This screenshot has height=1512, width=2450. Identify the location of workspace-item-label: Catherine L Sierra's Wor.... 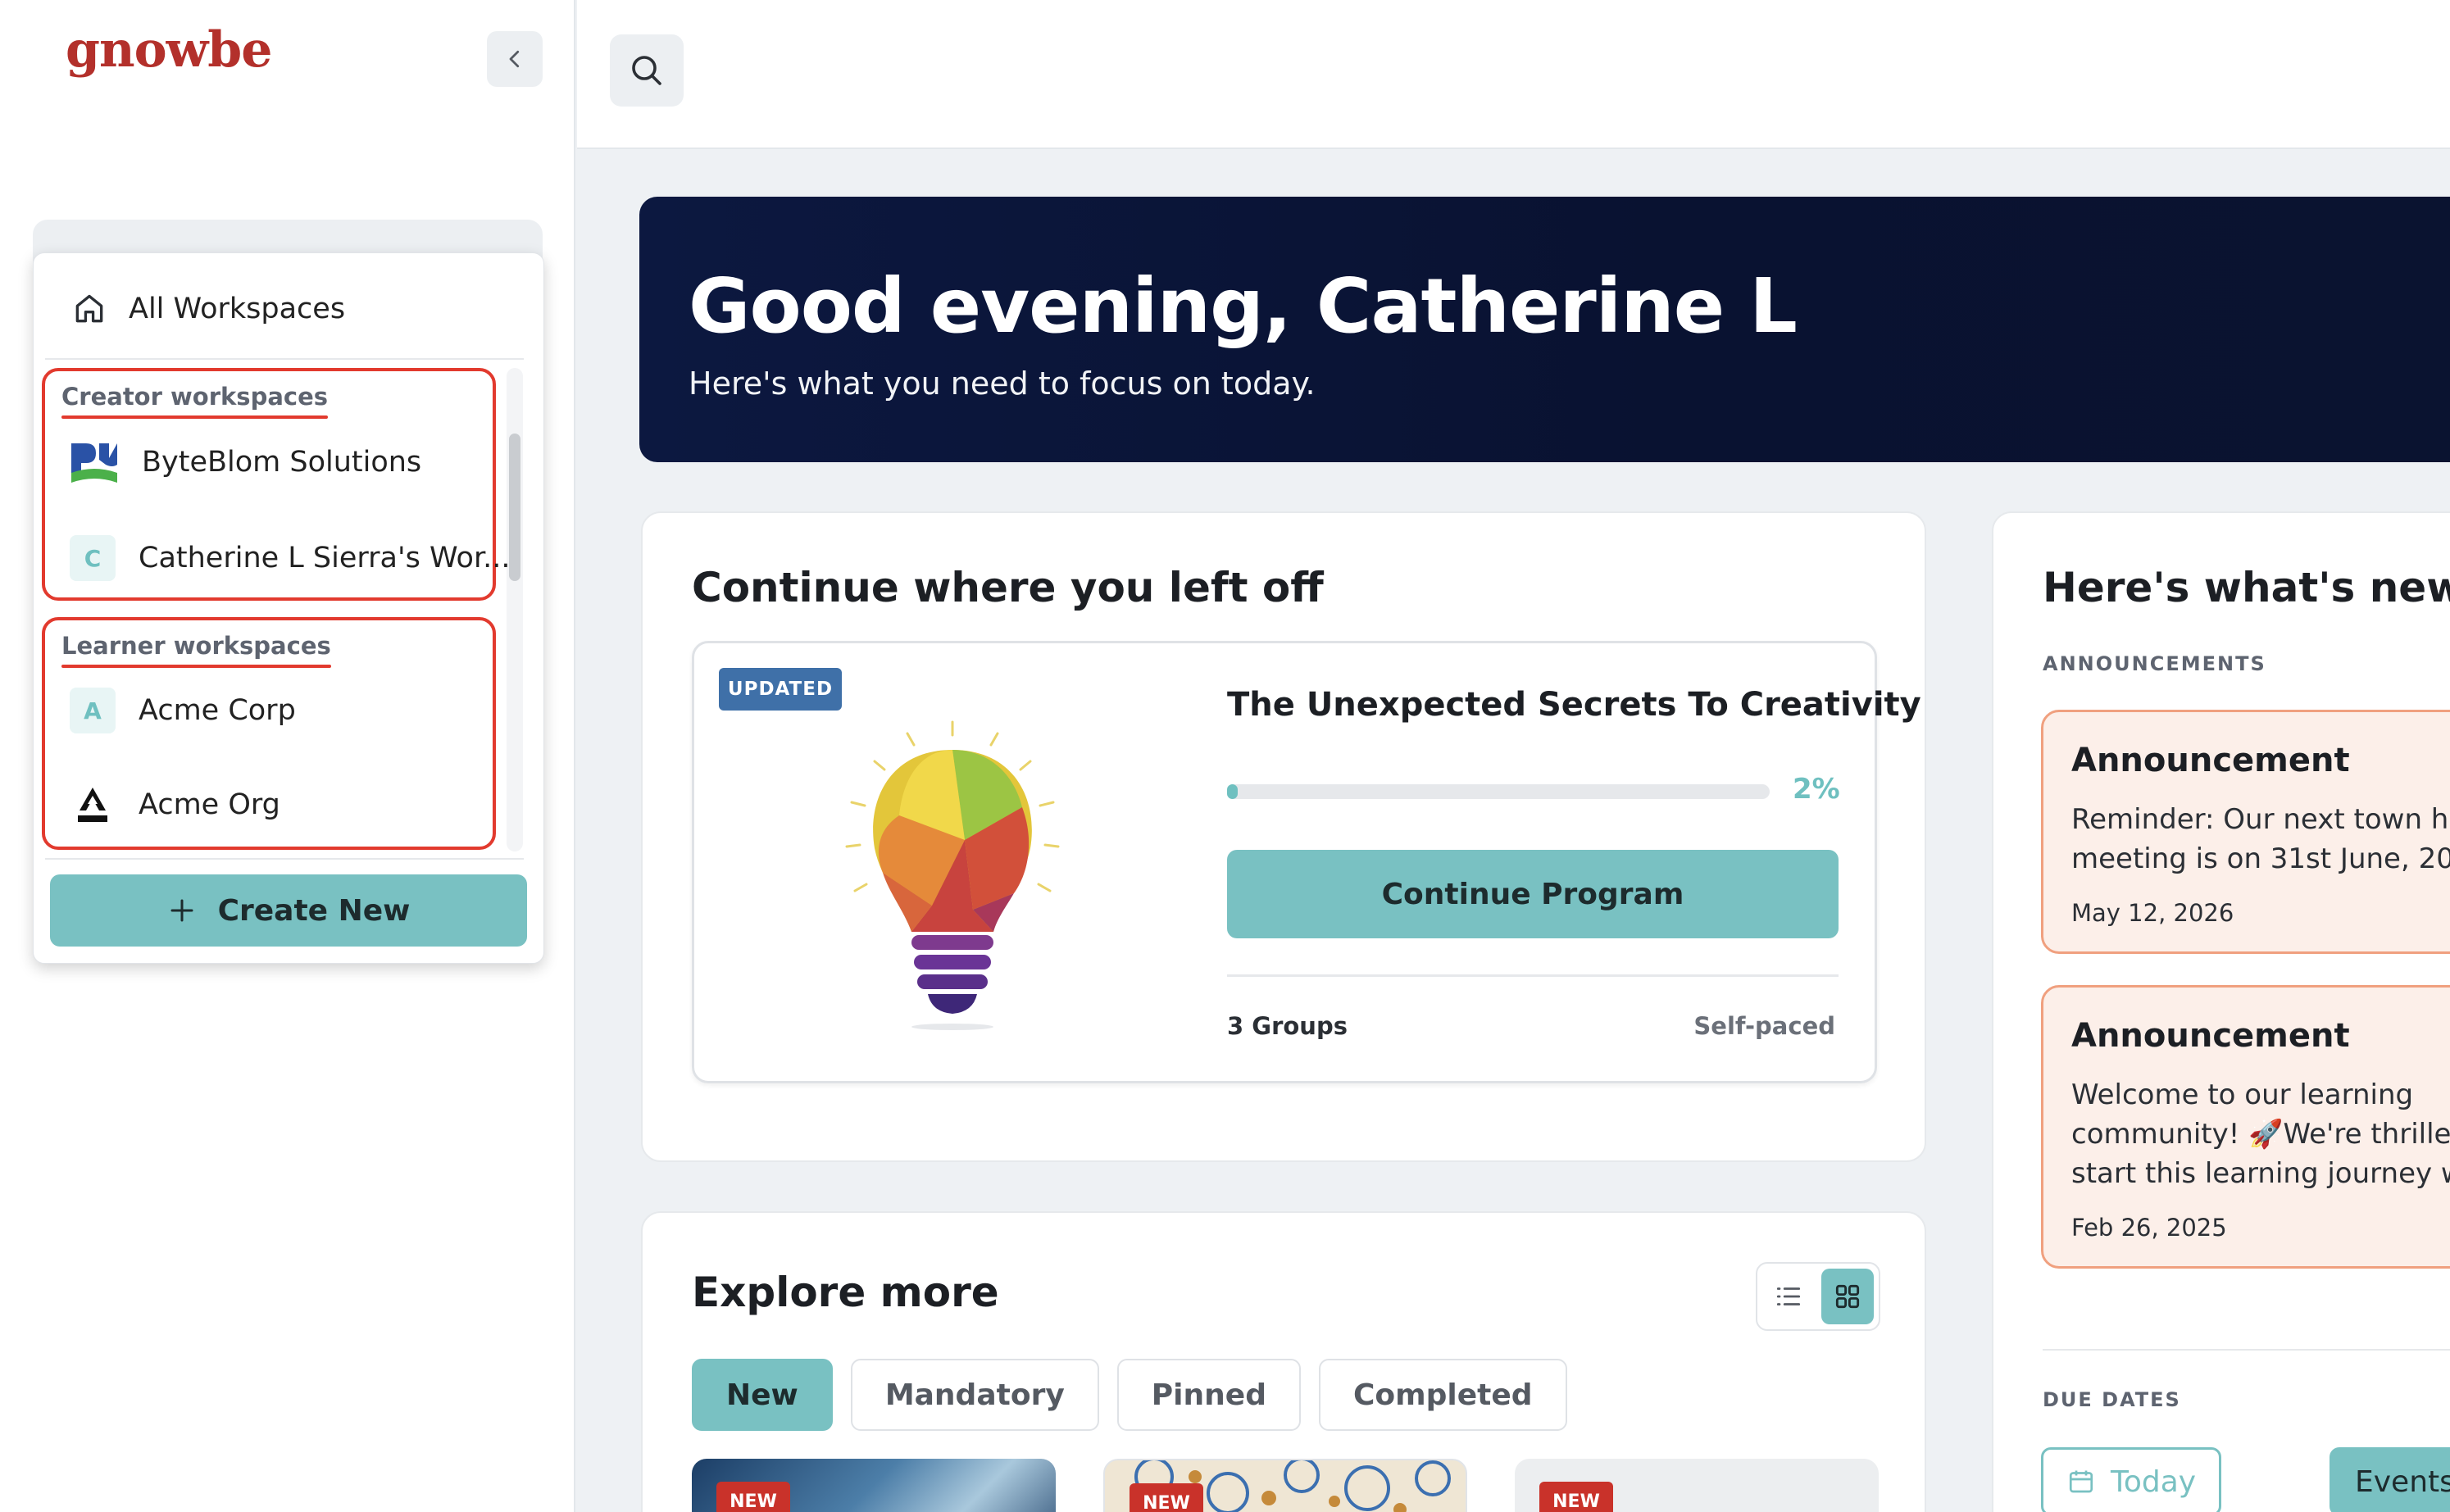
(325, 558).